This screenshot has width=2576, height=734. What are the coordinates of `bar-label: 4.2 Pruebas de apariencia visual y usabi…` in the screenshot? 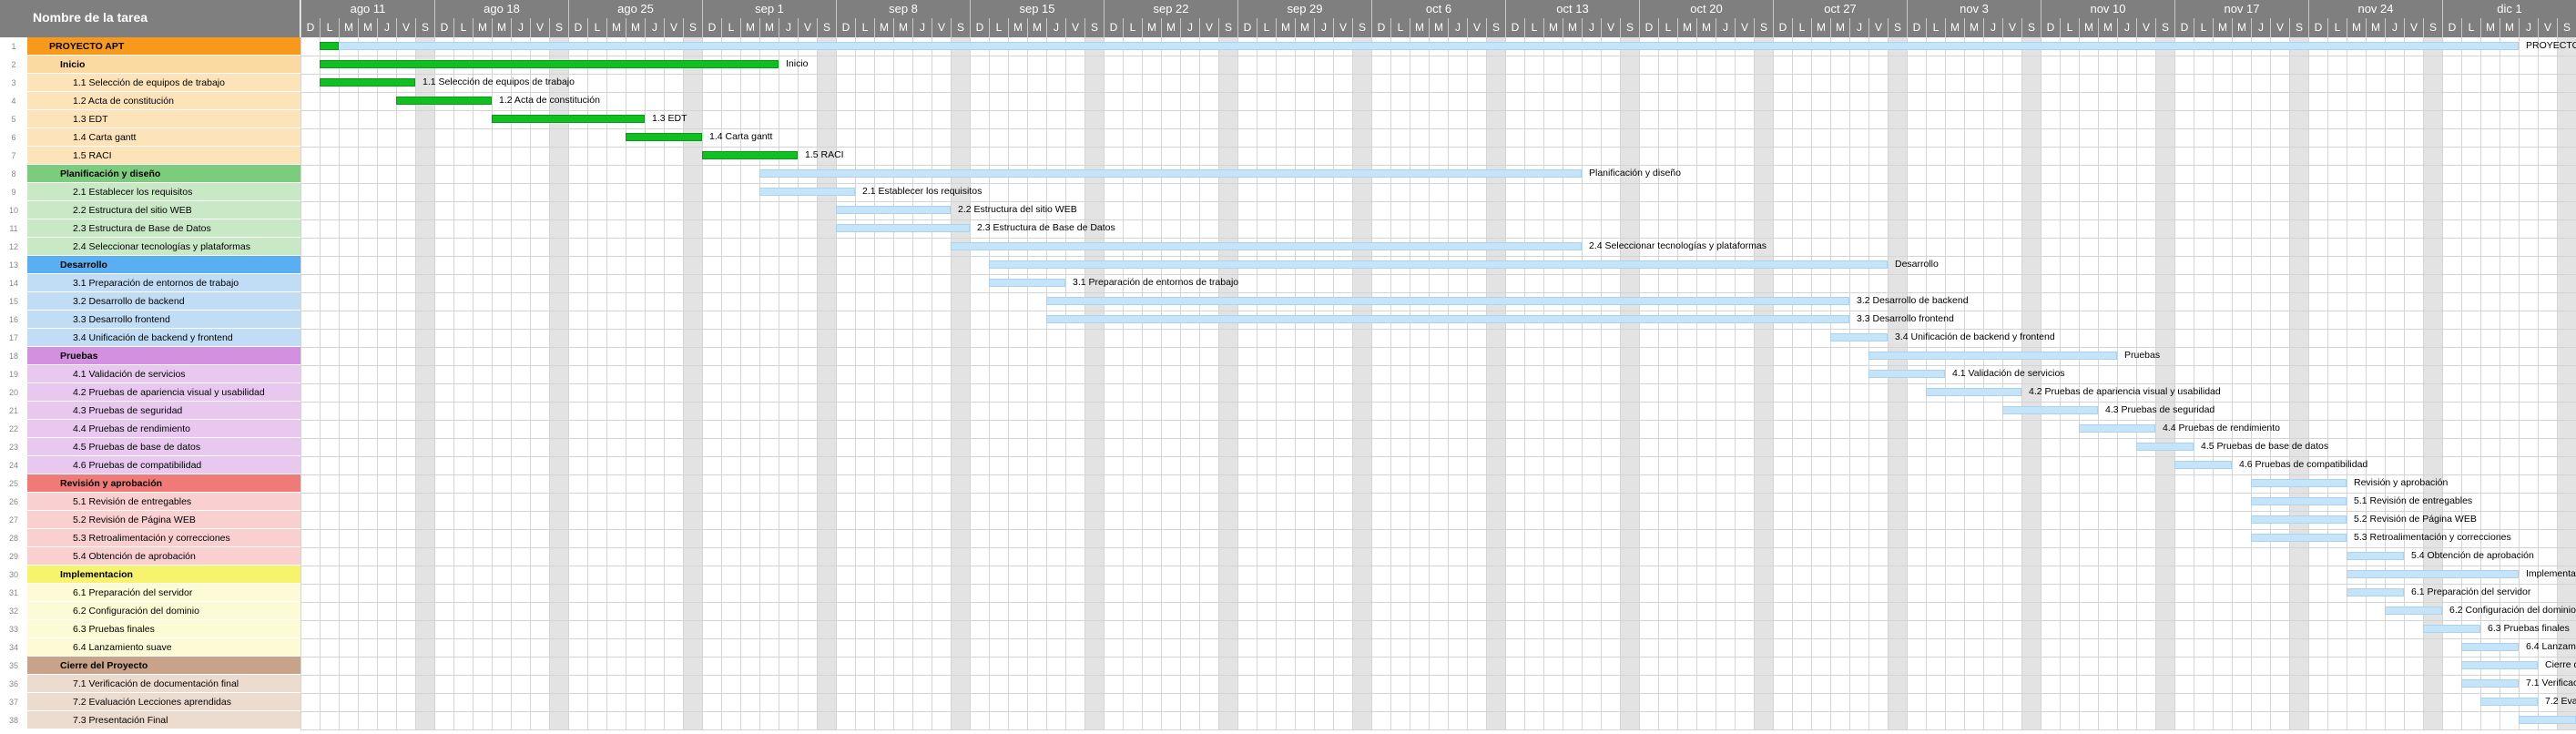 It's located at (2125, 391).